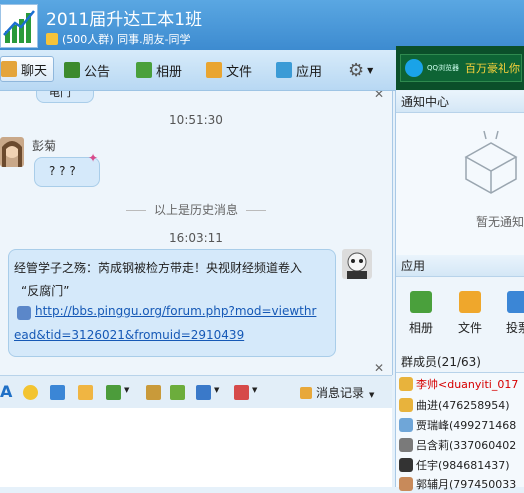  Describe the element at coordinates (126, 39) in the screenshot. I see `group-info: (500人群) 同事.朋友-同学` at that location.